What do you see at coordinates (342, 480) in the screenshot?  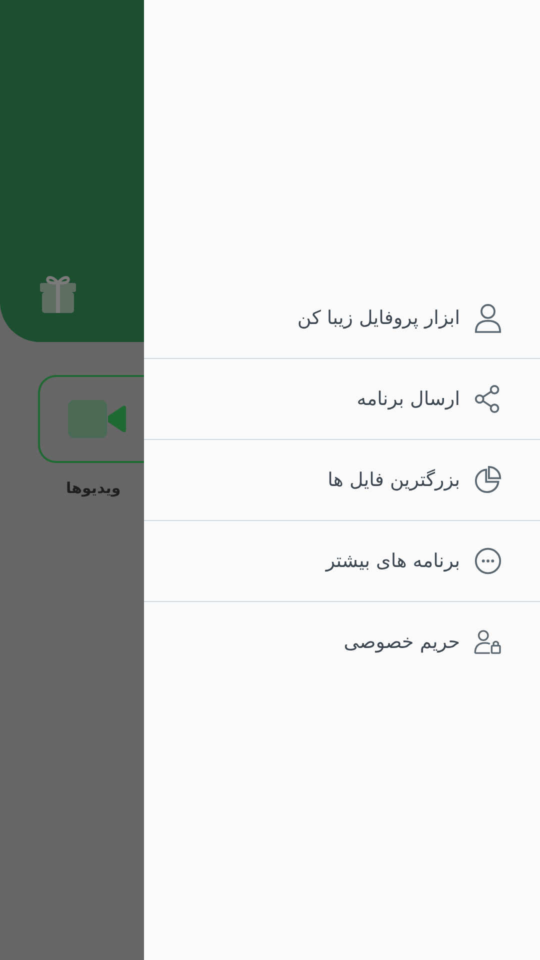 I see `menu-item: بزرگترین فایل ها` at bounding box center [342, 480].